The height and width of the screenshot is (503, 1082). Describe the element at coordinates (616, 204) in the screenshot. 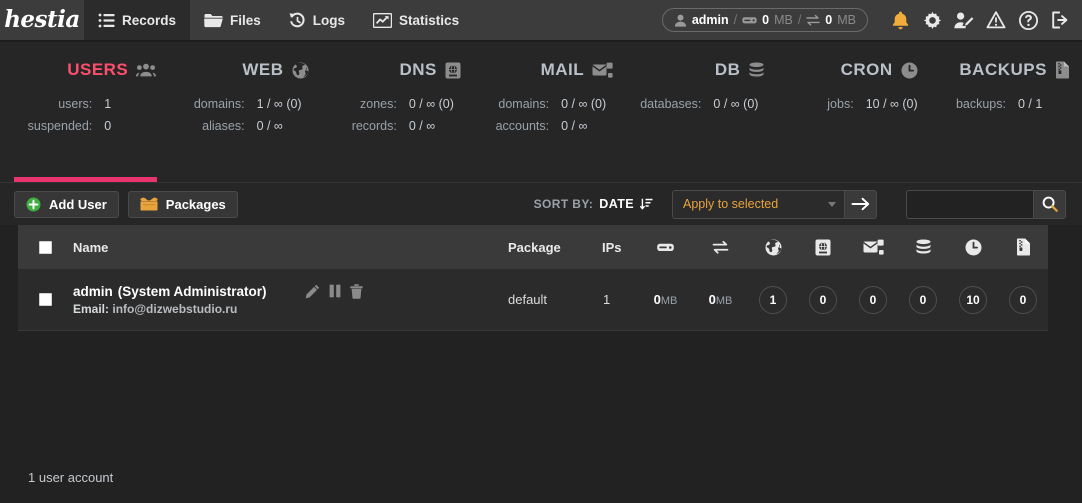

I see `sort-by-value: DATE` at that location.